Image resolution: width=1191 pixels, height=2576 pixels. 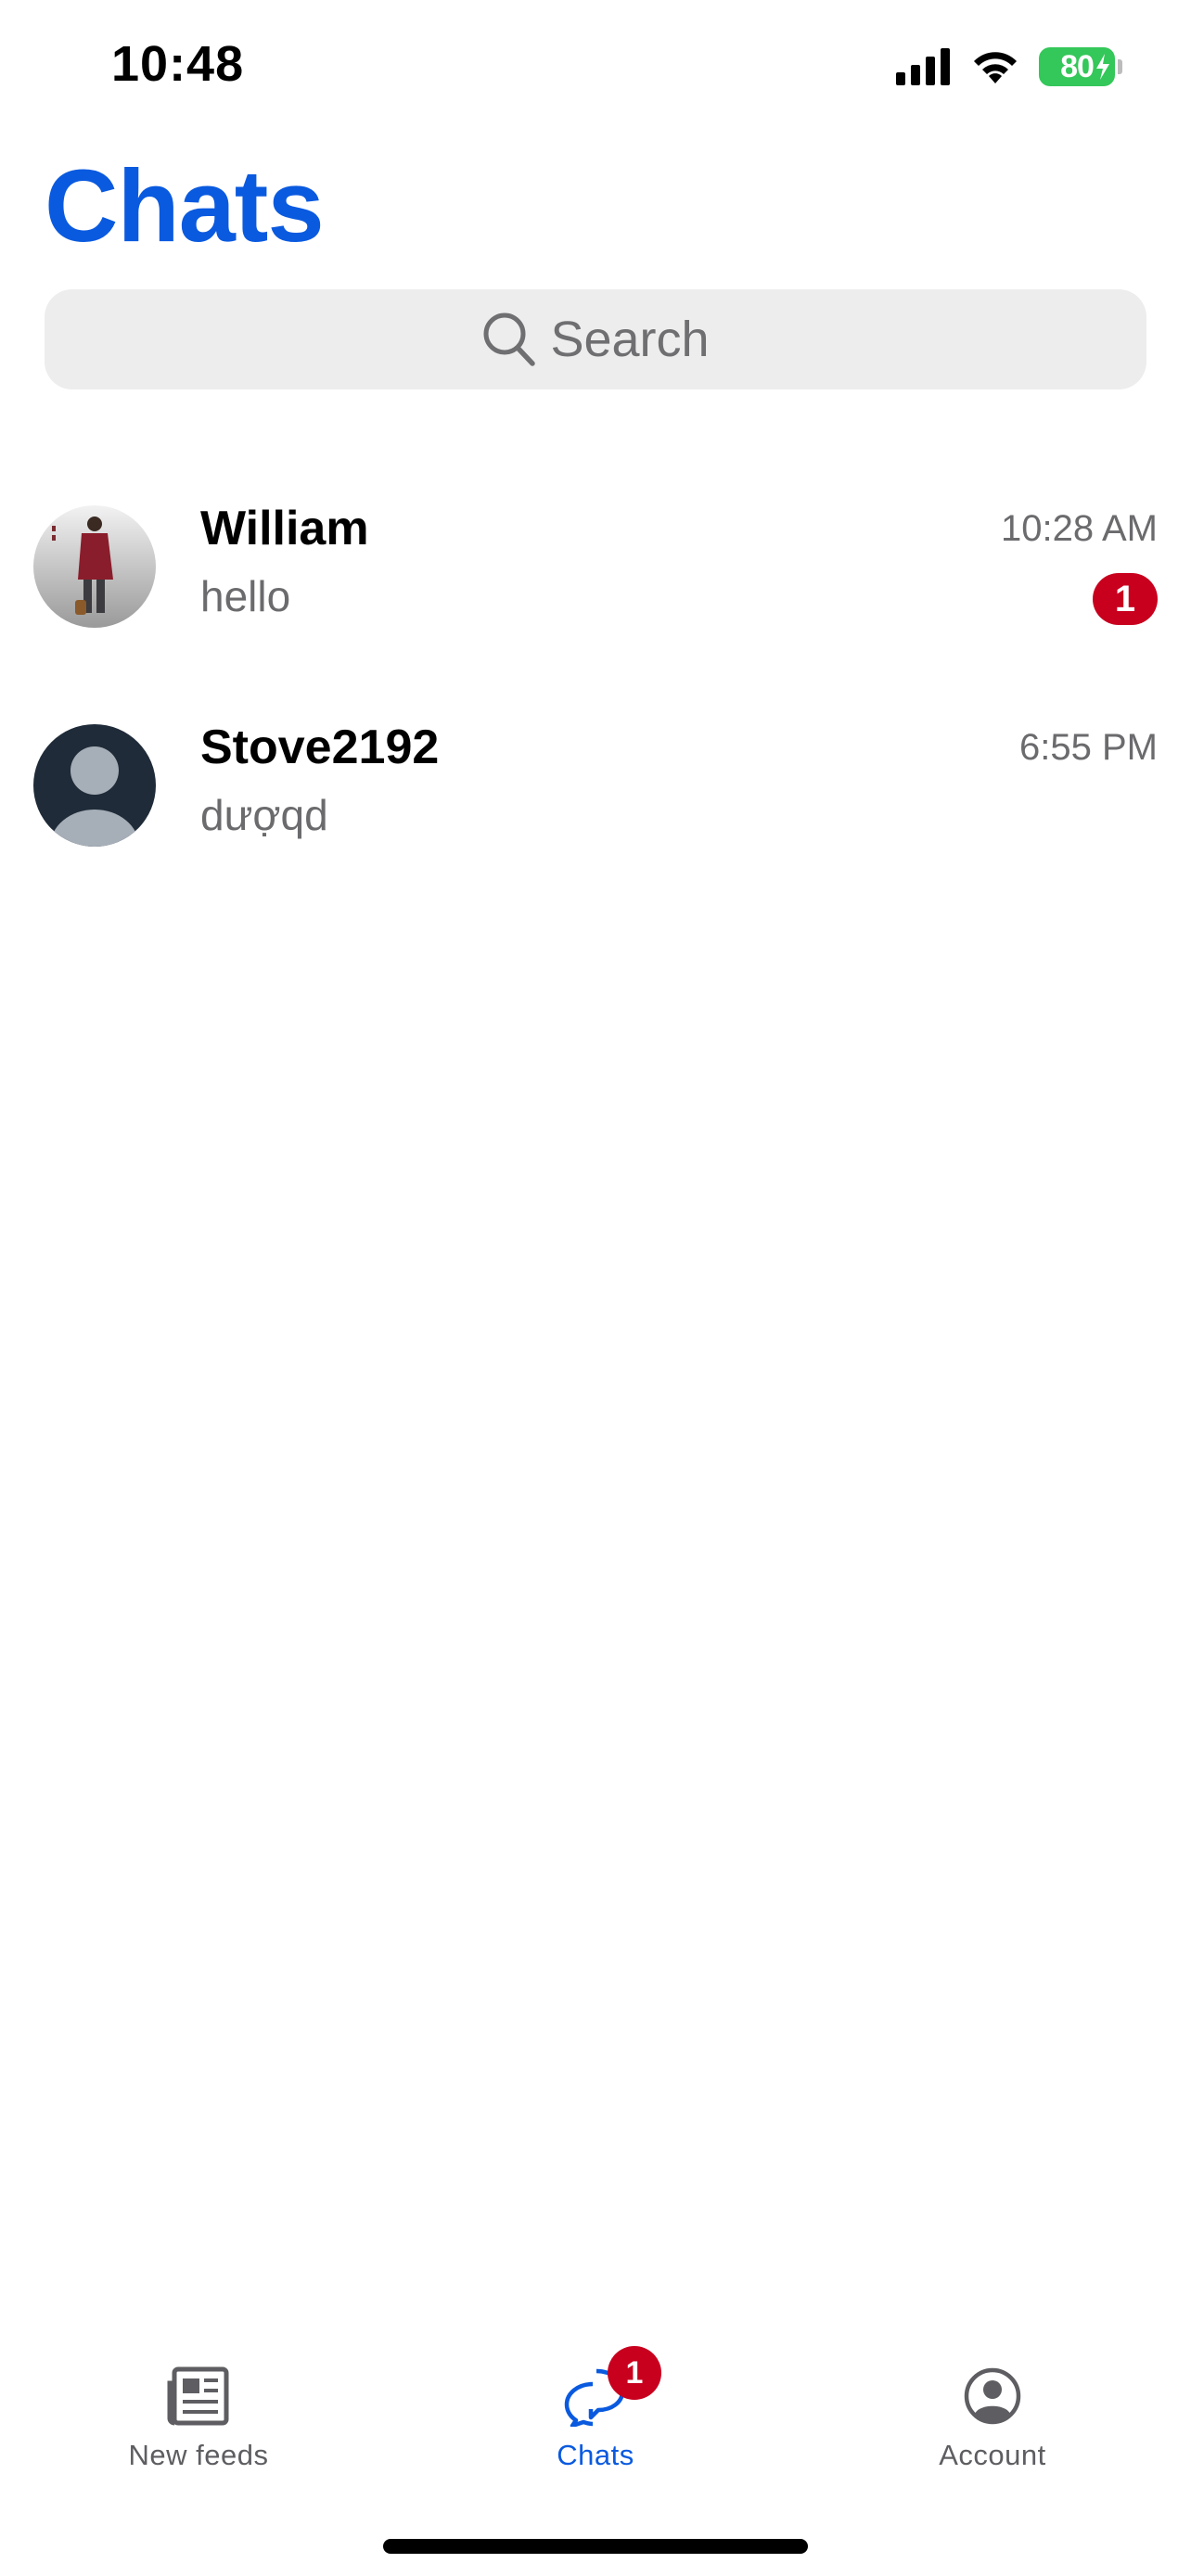 I want to click on chat-row-william: William hello 10:28 AM 1, so click(x=595, y=563).